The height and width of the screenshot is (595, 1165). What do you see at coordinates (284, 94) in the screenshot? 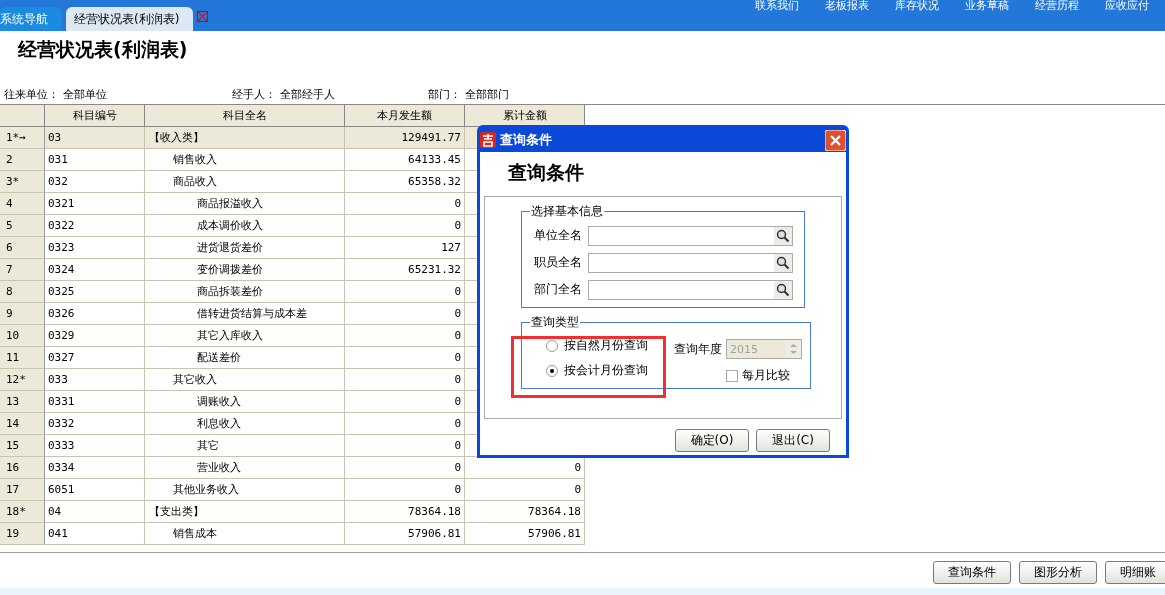
I see `filter-text: 经手人： 全部经手人` at bounding box center [284, 94].